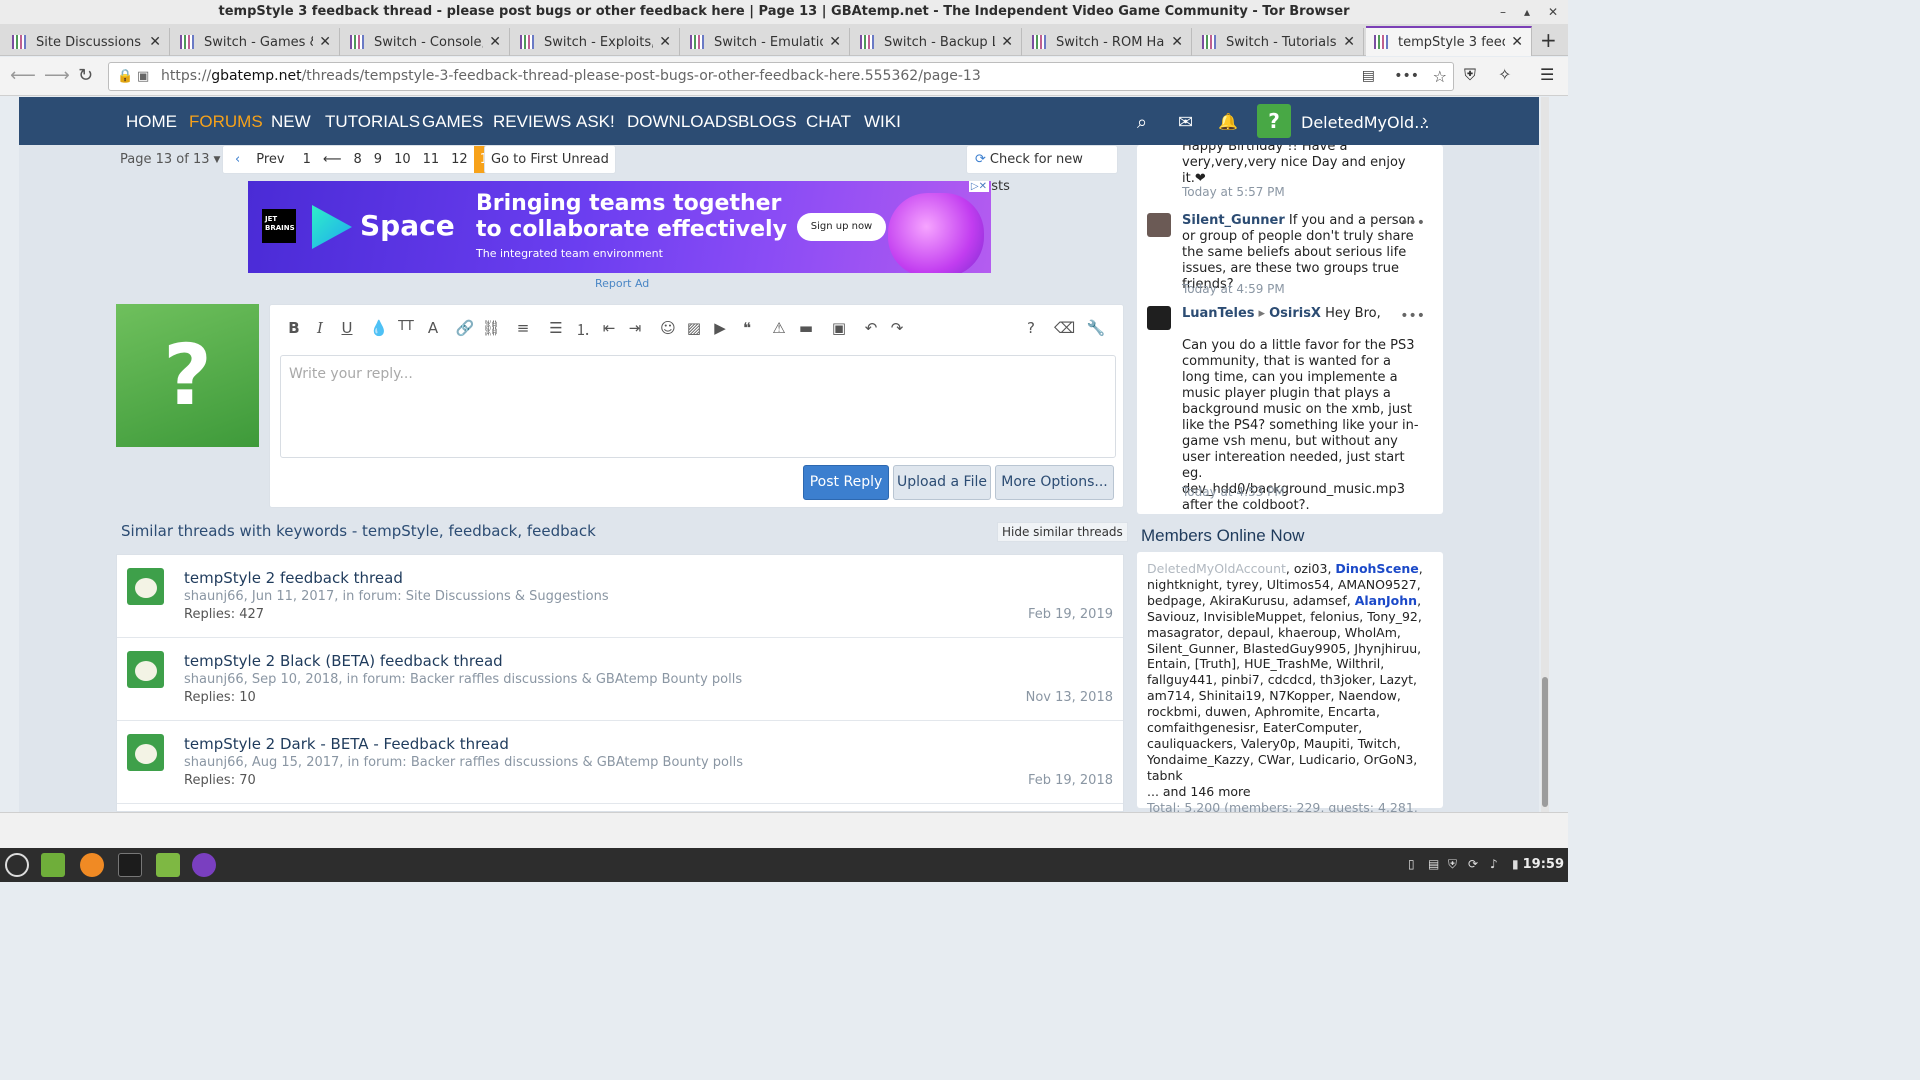 The height and width of the screenshot is (1080, 1920). Describe the element at coordinates (1449, 41) in the screenshot. I see `tab-tempstyle-active: tempStyle 3 feedb✕` at that location.